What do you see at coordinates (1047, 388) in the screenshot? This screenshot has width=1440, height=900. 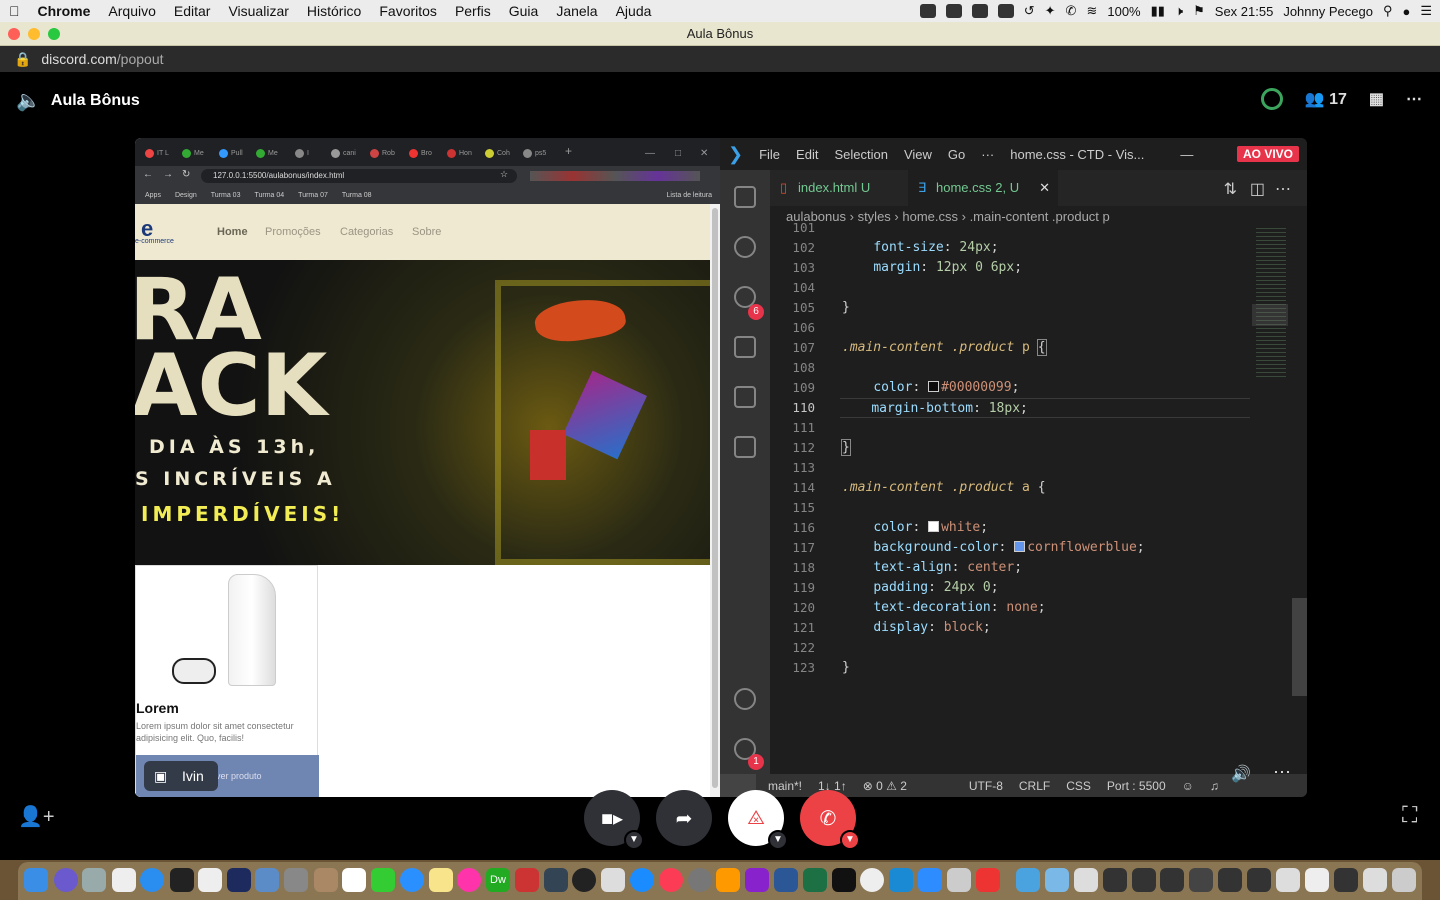 I see `code-line-109: color: #00000099;` at bounding box center [1047, 388].